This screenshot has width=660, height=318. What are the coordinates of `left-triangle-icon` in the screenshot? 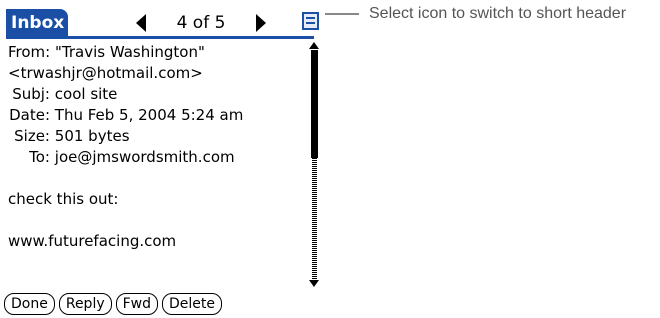 It's located at (141, 23).